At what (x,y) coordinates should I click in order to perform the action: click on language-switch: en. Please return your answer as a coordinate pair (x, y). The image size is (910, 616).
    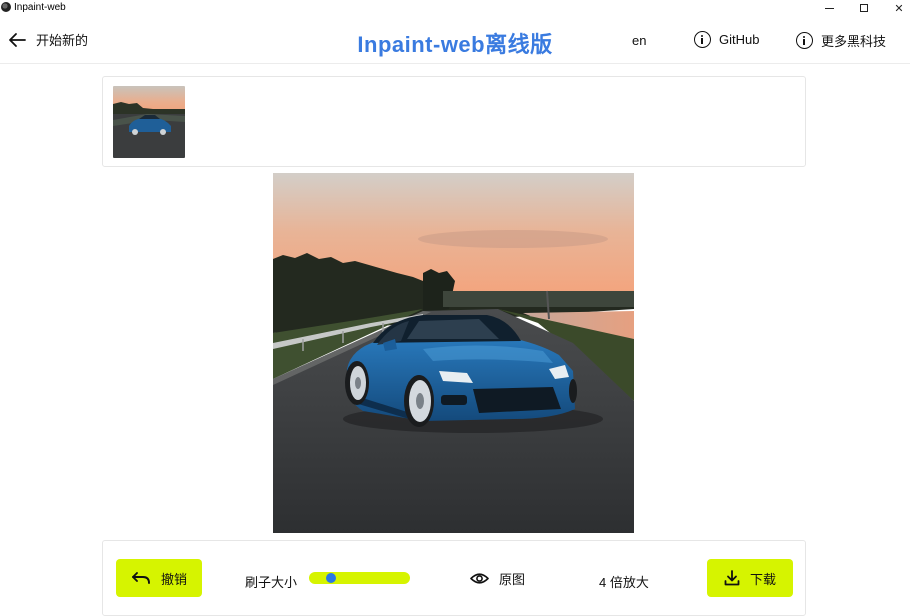
    Looking at the image, I should click on (639, 40).